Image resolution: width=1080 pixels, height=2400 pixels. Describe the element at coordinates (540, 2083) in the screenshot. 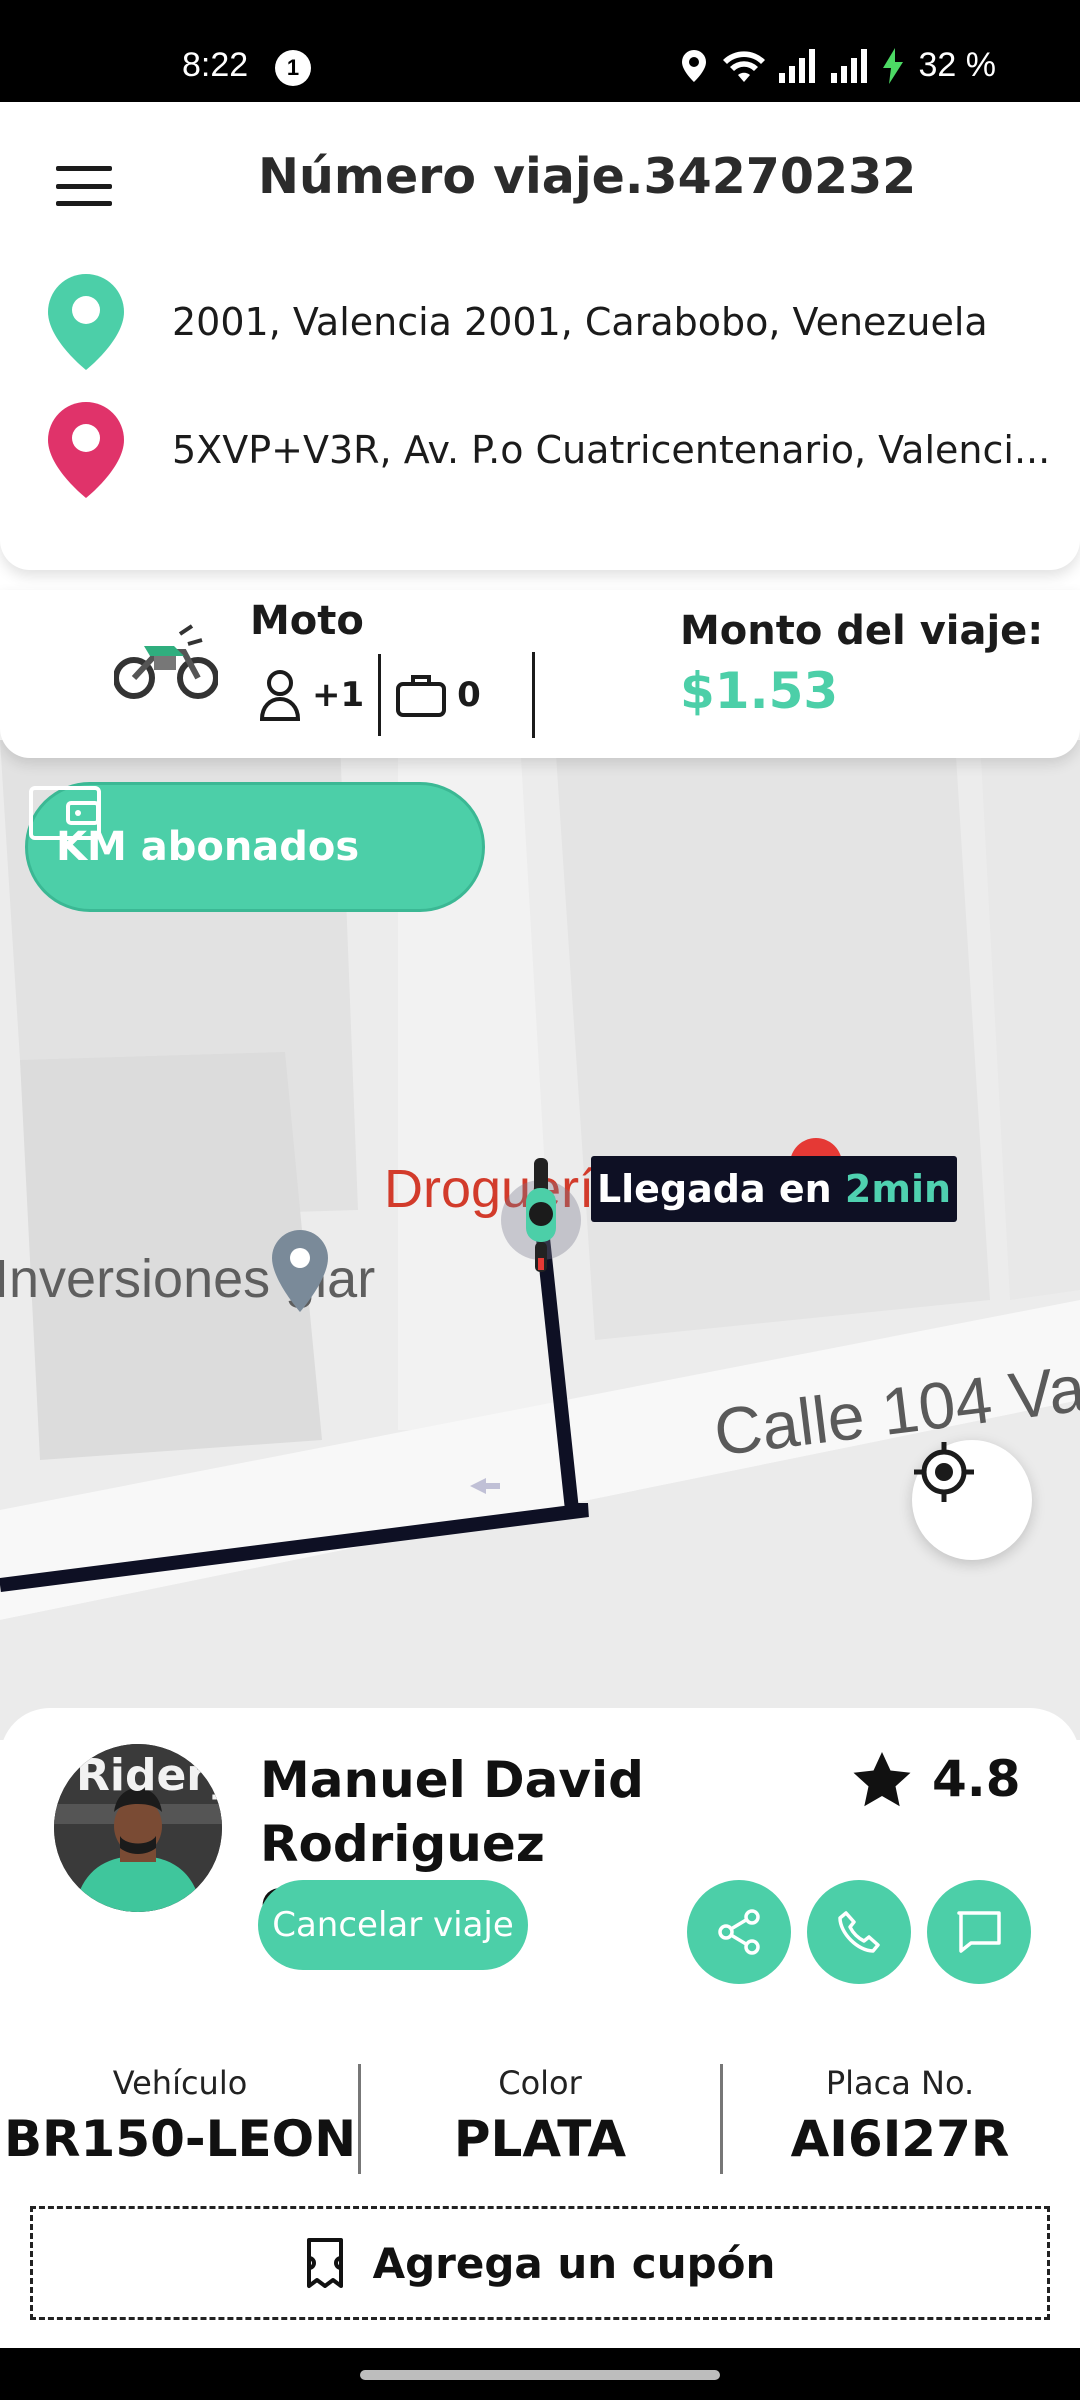

I see `color-label: Color` at that location.